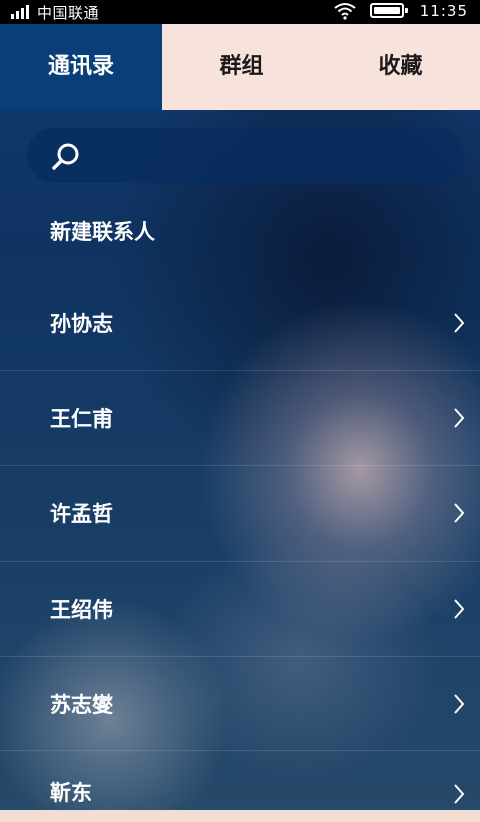 This screenshot has width=480, height=822. What do you see at coordinates (240, 609) in the screenshot?
I see `contact-row: 王绍伟` at bounding box center [240, 609].